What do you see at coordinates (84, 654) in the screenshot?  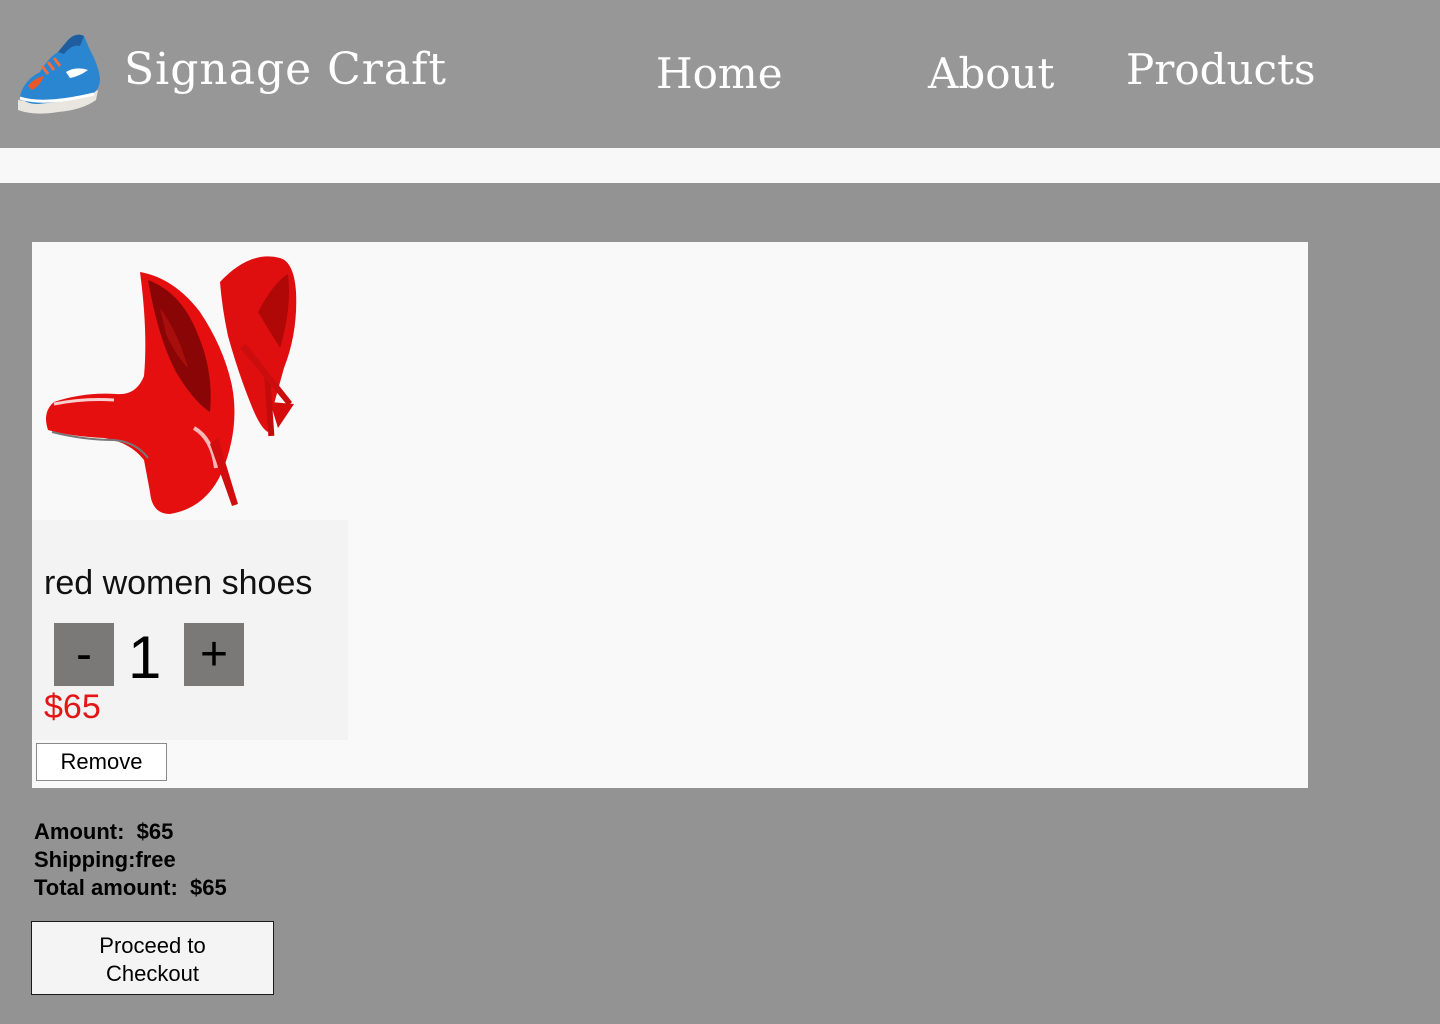 I see `decrease-quantity-button: -` at bounding box center [84, 654].